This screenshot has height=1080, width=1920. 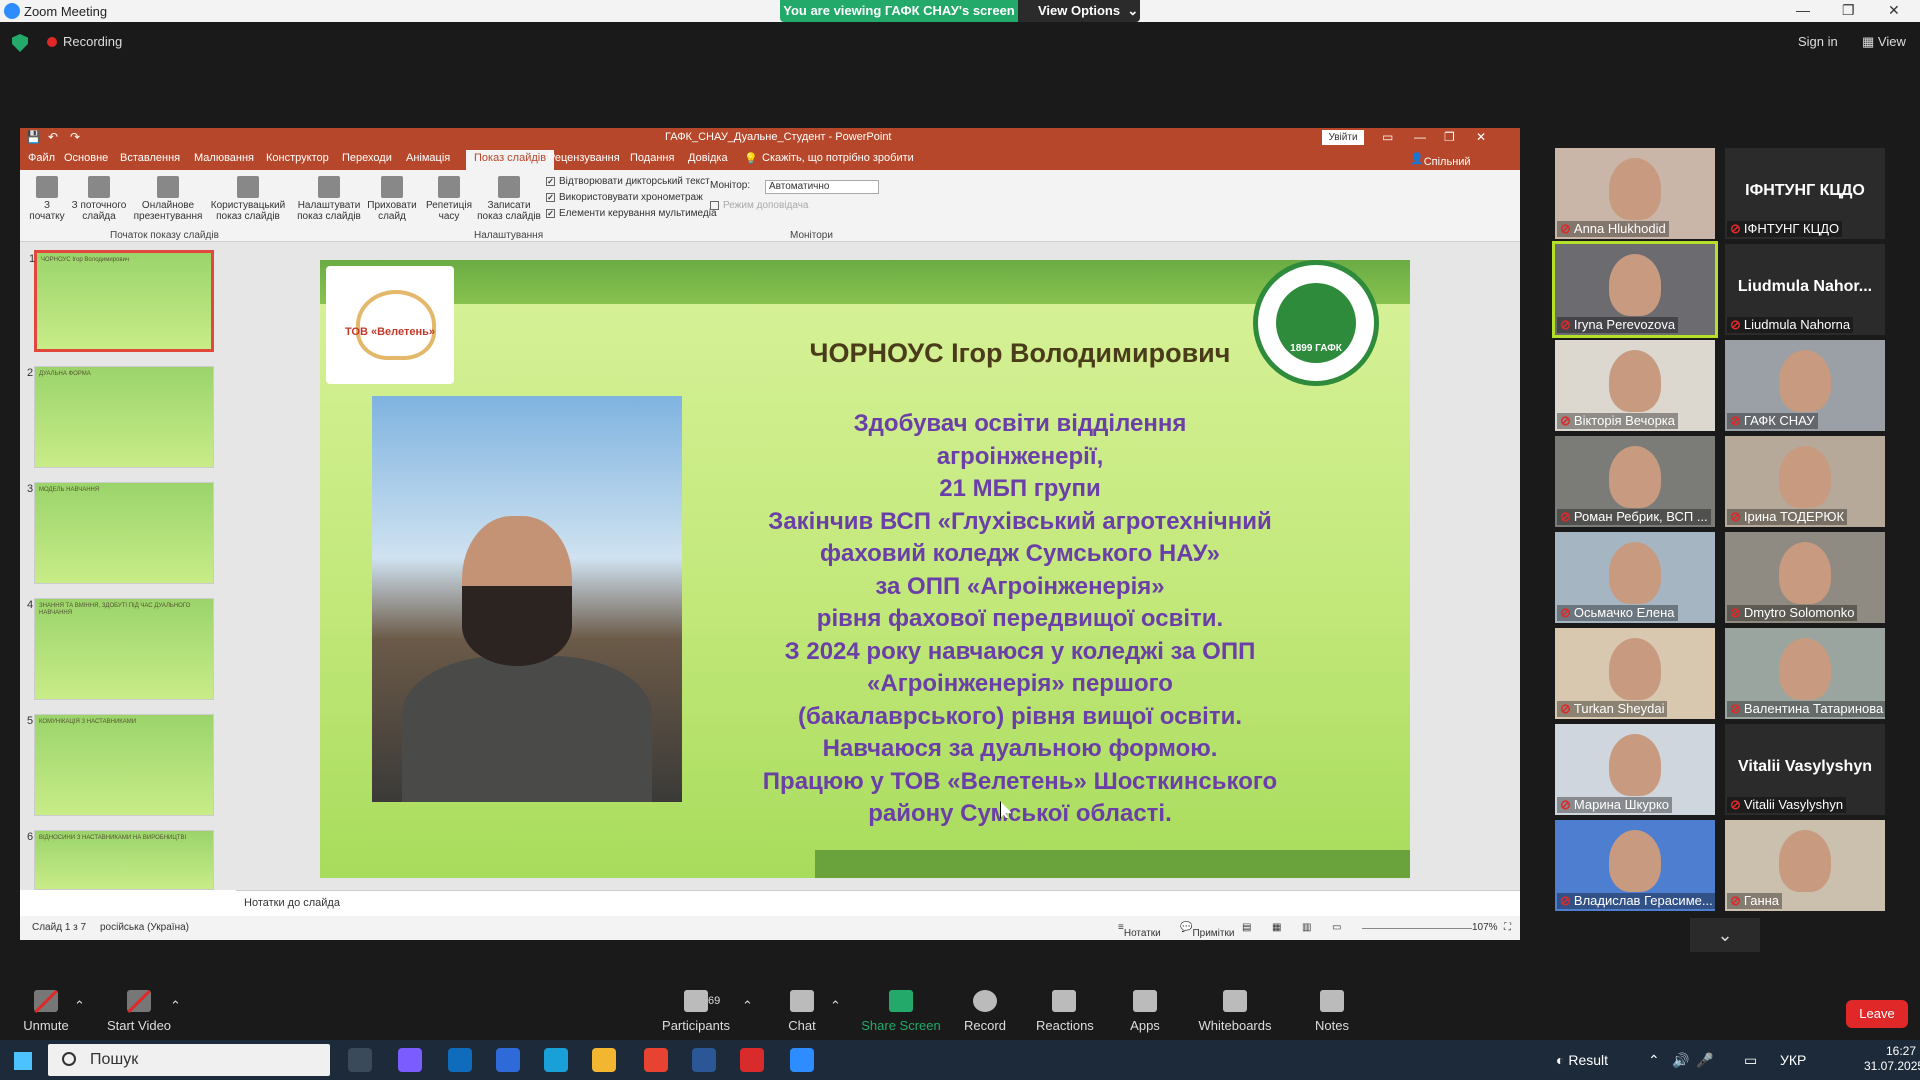 I want to click on redo-icon: ↷, so click(x=75, y=137).